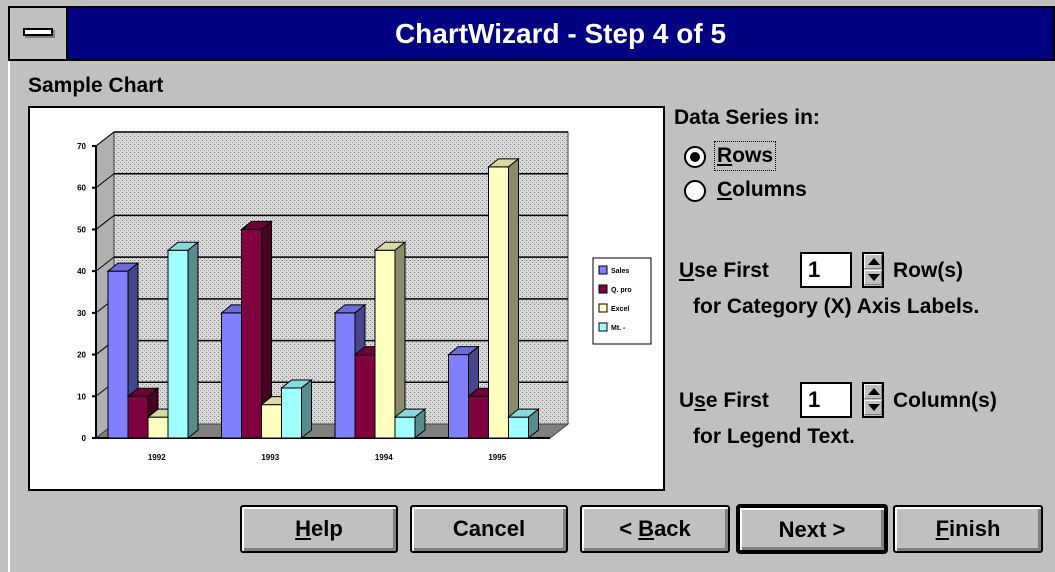  I want to click on back-button: < Back, so click(655, 529).